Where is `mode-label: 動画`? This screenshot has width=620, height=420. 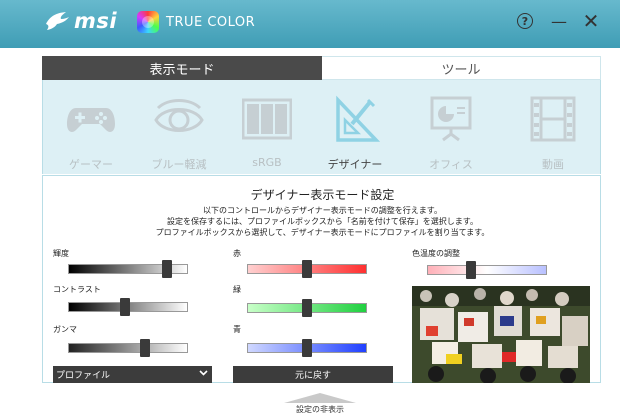 mode-label: 動画 is located at coordinates (553, 164).